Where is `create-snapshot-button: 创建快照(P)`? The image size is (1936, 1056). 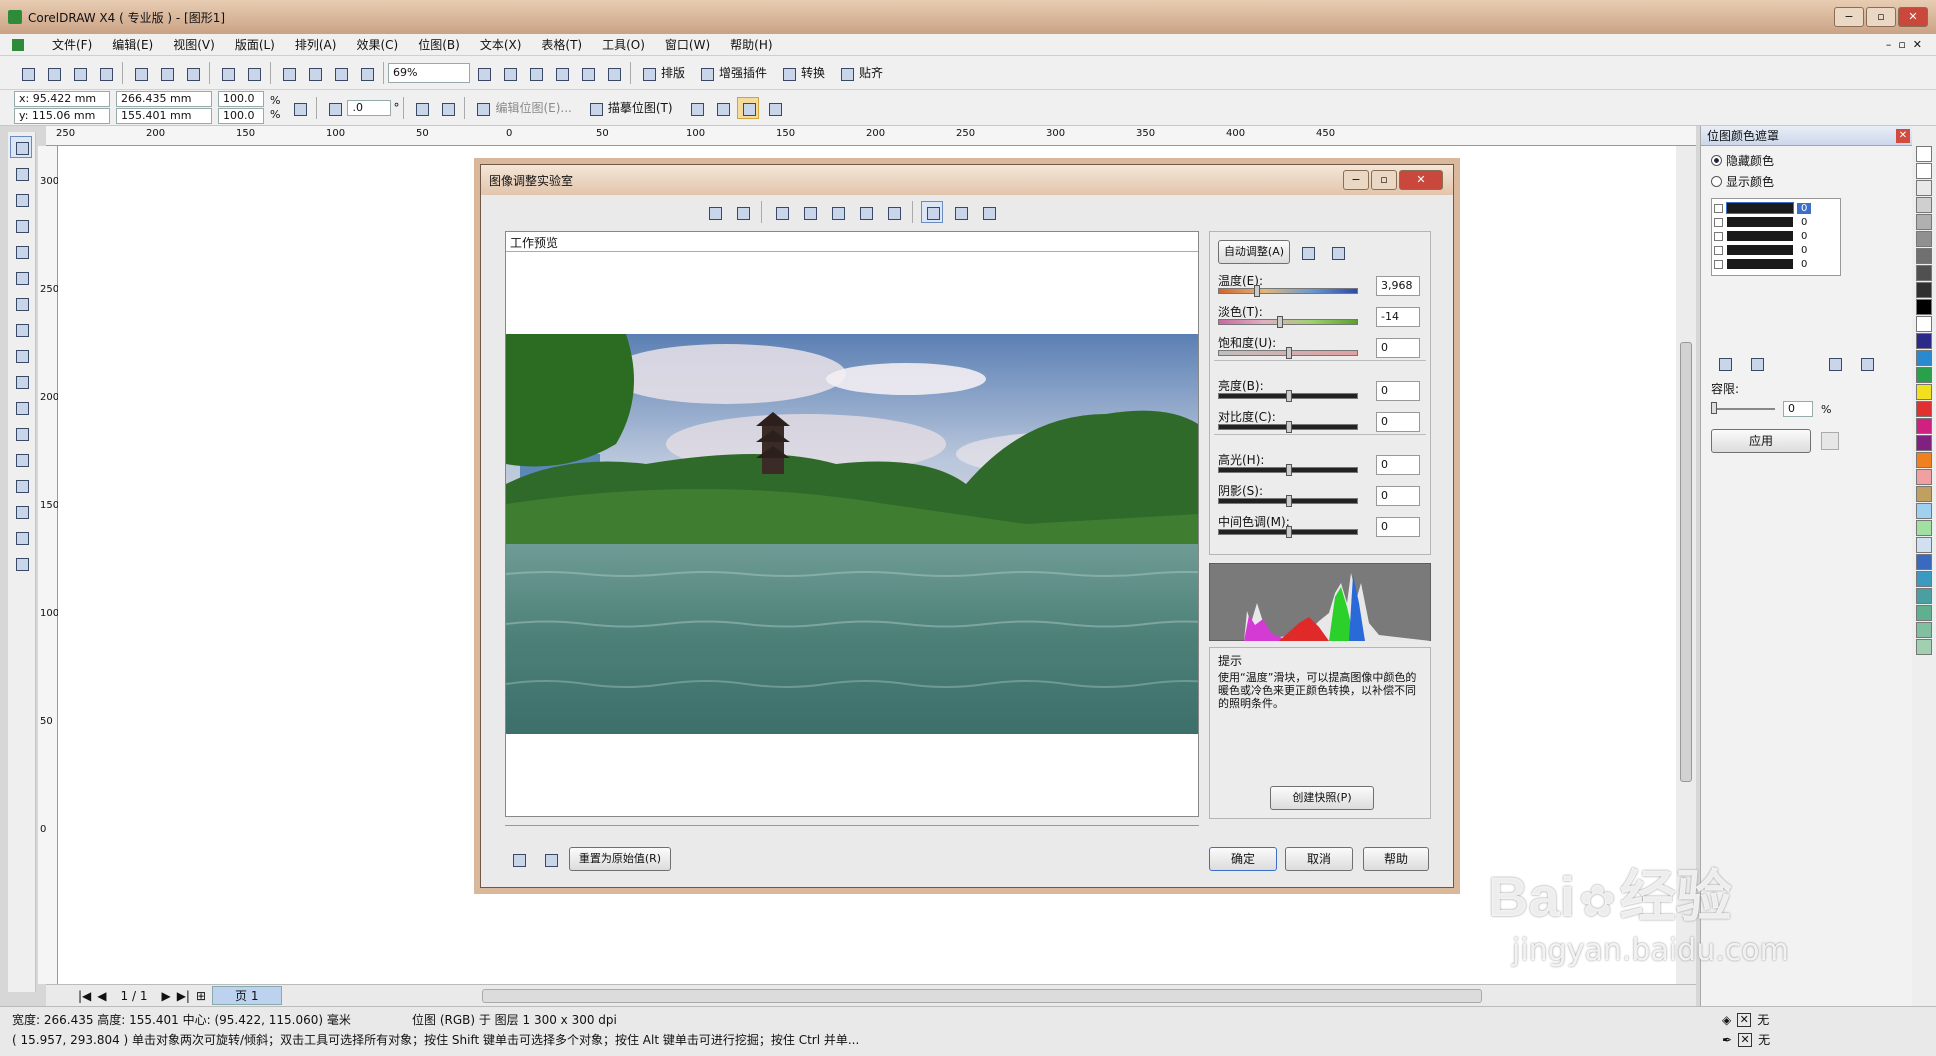
create-snapshot-button: 创建快照(P) is located at coordinates (1322, 798).